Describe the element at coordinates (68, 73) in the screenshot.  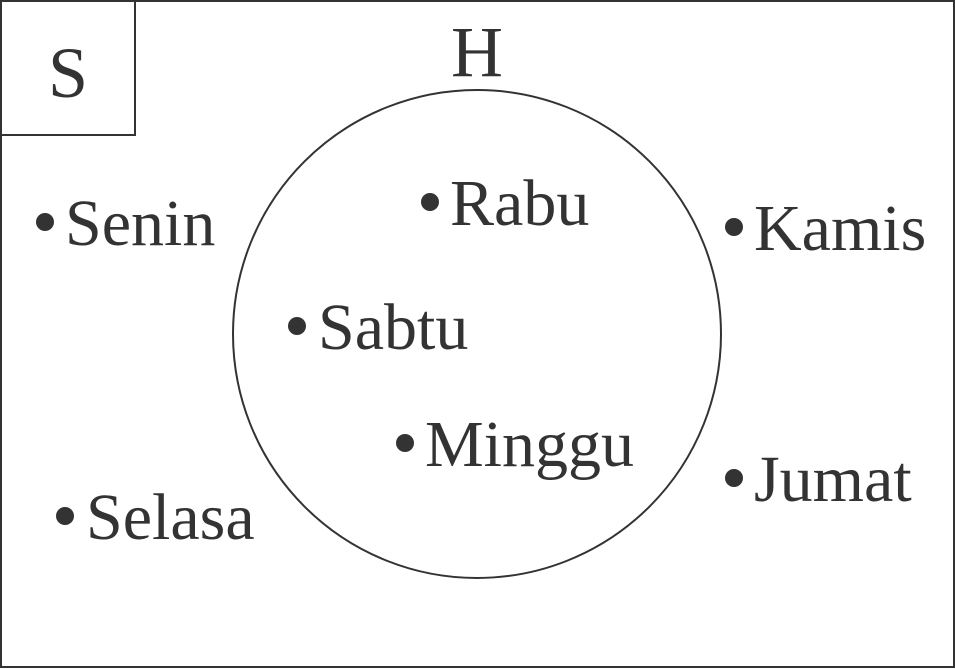
I see `universal-set-label: S` at that location.